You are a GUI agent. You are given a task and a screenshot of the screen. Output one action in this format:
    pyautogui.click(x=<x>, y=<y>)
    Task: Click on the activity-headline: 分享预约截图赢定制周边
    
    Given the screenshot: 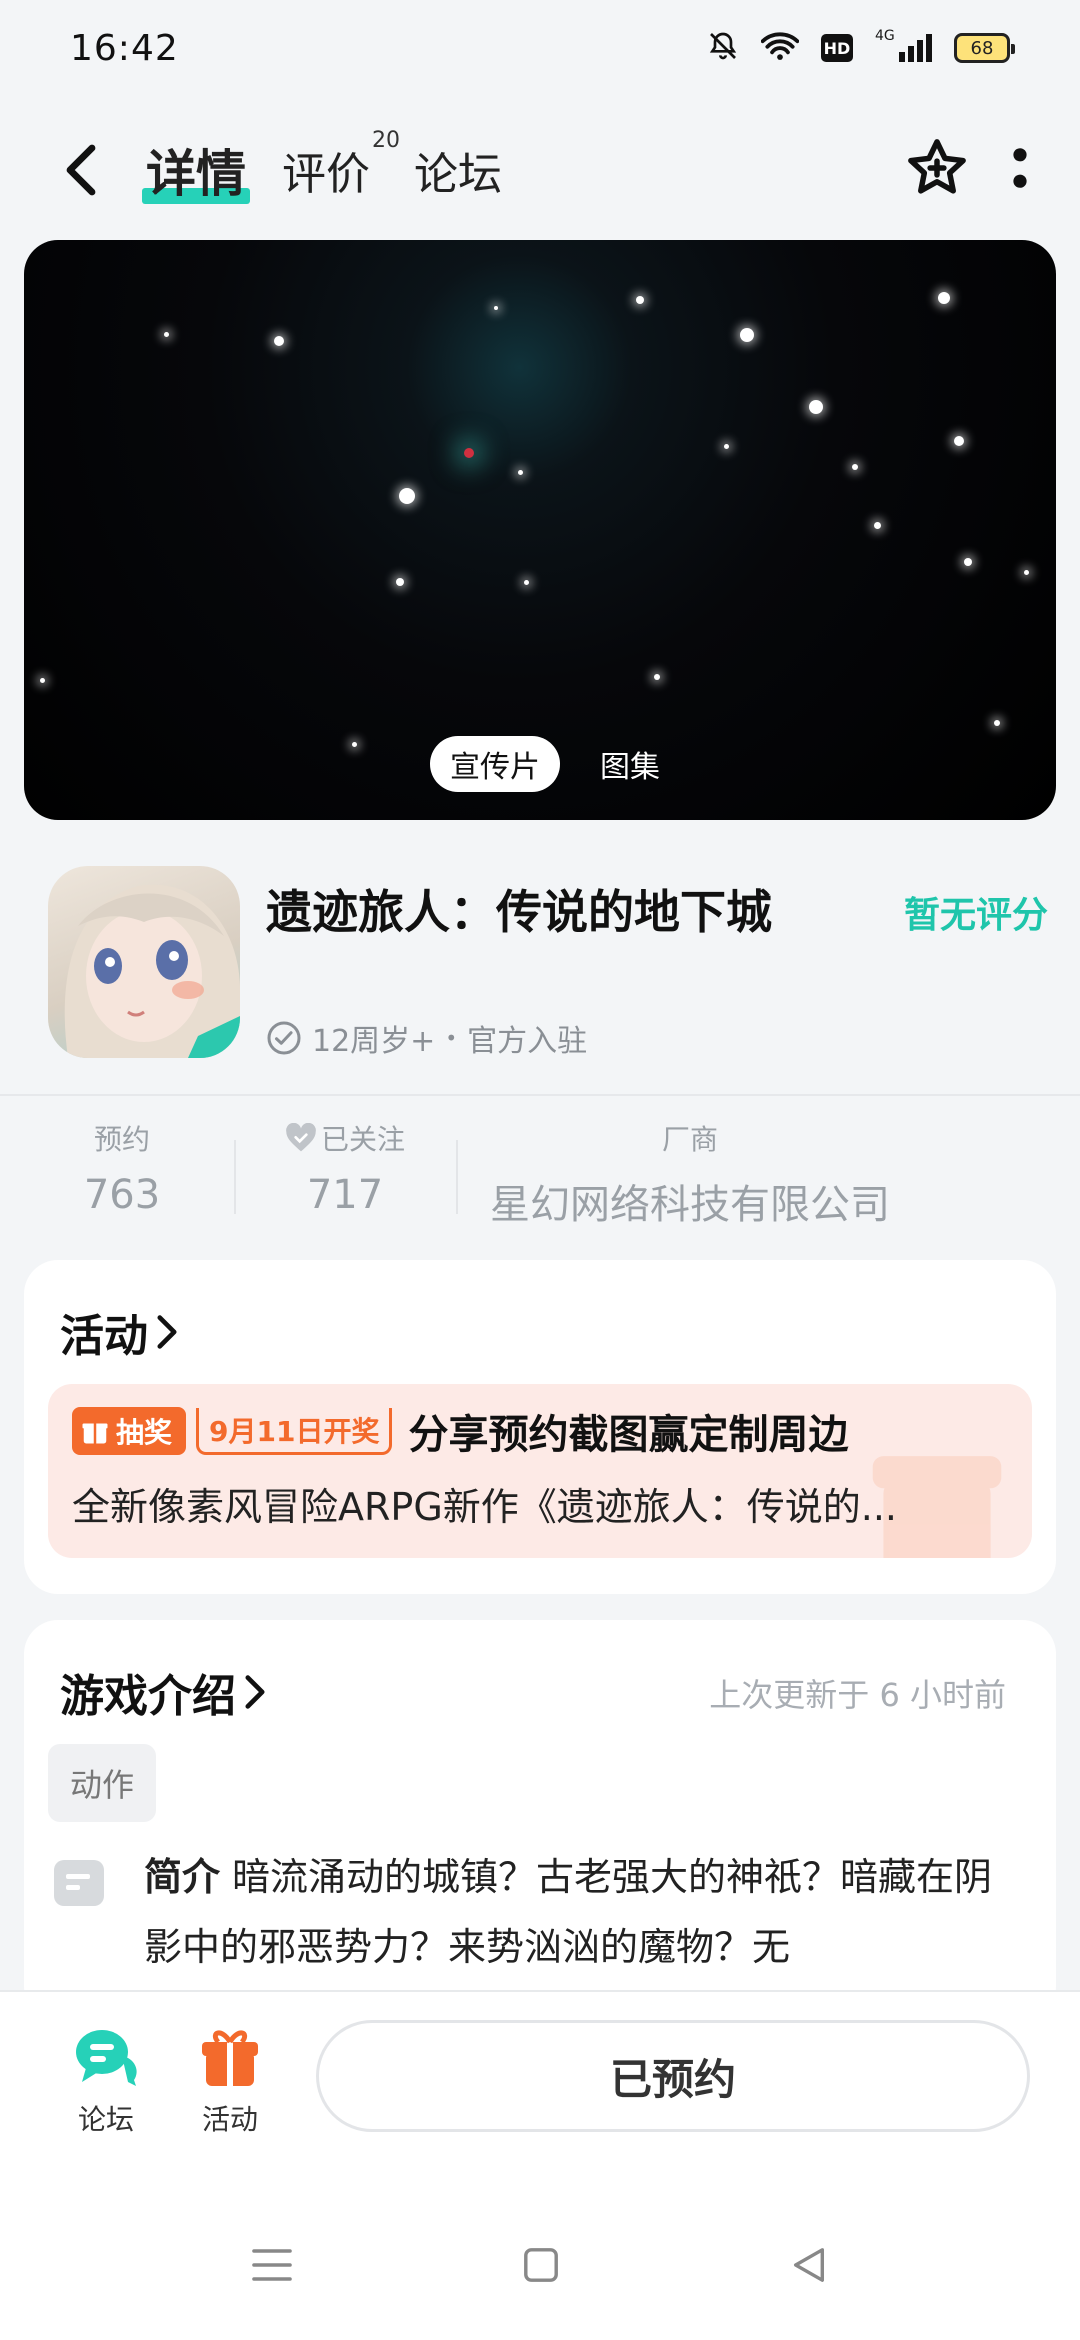 What is the action you would take?
    pyautogui.click(x=628, y=1435)
    